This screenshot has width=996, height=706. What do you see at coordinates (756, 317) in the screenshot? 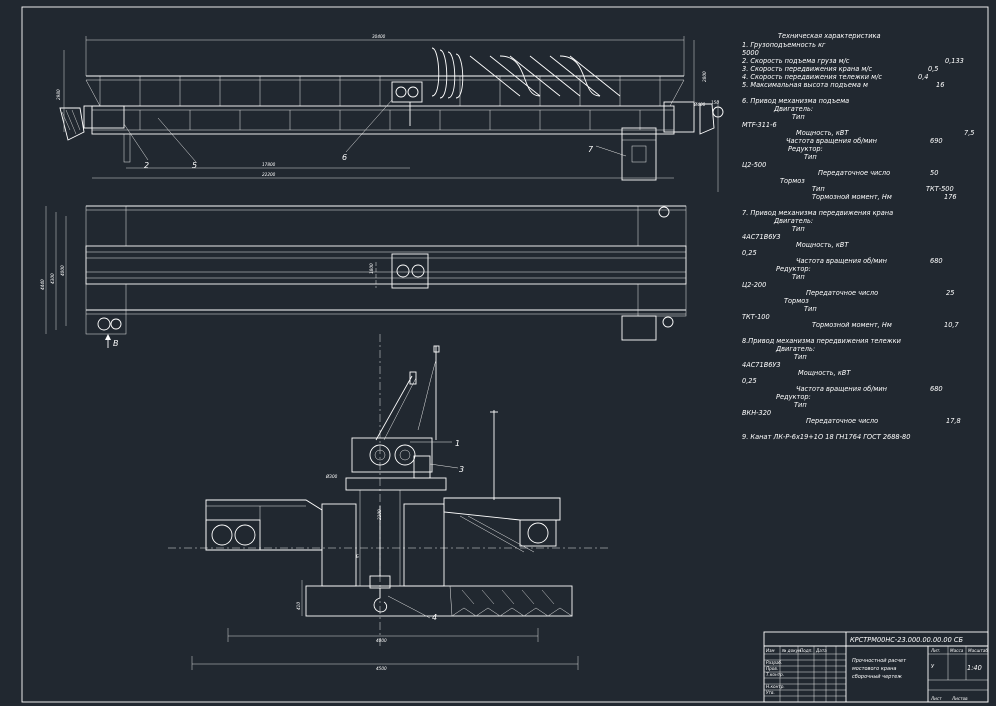
I see `spec-value: ТКТ-100` at bounding box center [756, 317].